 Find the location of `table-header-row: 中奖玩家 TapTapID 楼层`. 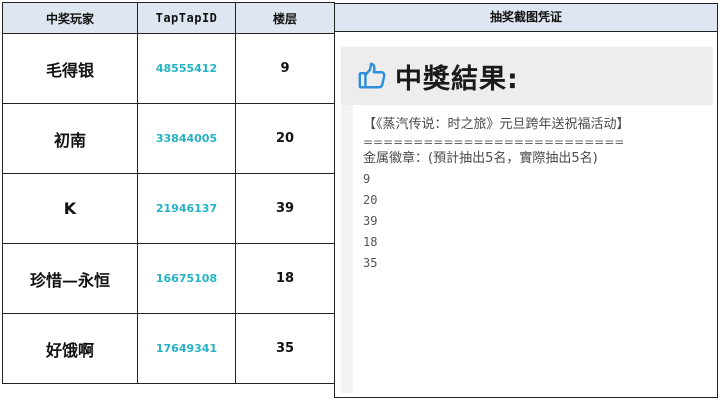

table-header-row: 中奖玩家 TapTapID 楼层 is located at coordinates (168, 18).